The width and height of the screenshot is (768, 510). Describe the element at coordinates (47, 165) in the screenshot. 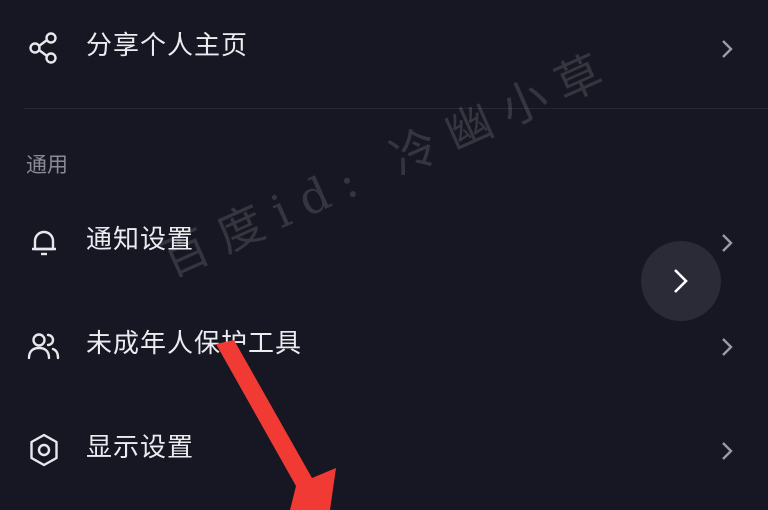

I see `section-header-general: 通用` at that location.